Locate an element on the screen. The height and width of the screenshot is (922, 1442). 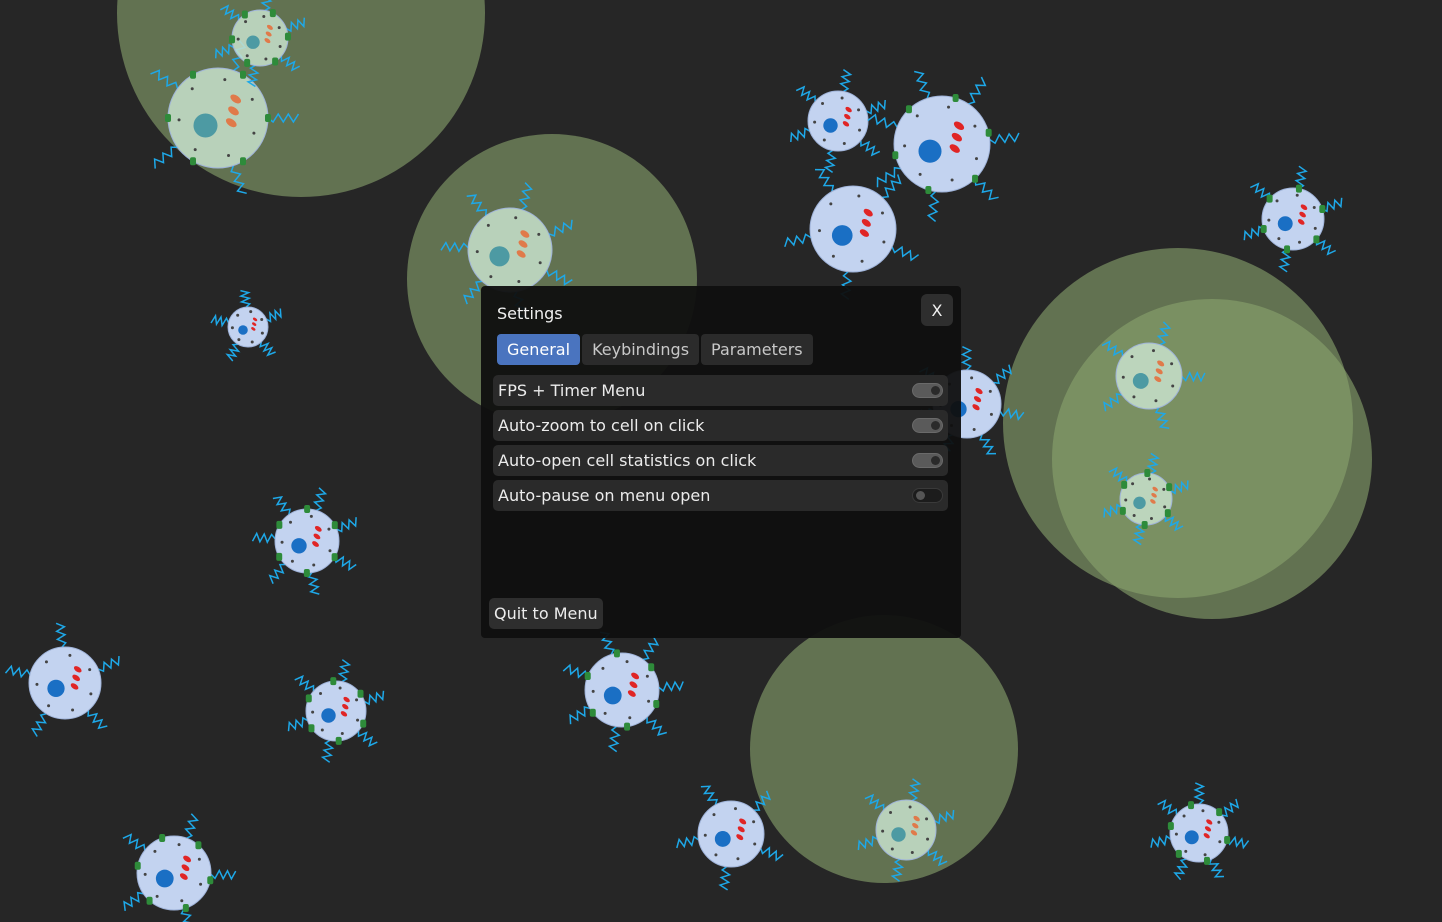
close-button: X is located at coordinates (937, 310).